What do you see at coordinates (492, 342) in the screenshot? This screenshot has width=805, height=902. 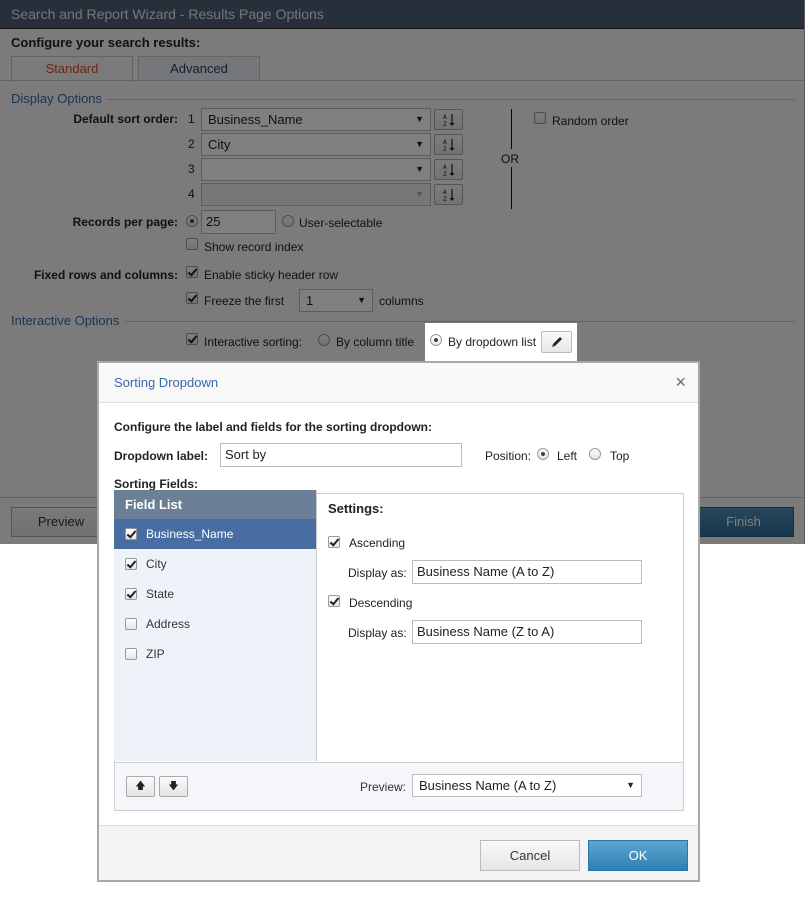 I see `by-dropdown-list-label: By dropdown list` at bounding box center [492, 342].